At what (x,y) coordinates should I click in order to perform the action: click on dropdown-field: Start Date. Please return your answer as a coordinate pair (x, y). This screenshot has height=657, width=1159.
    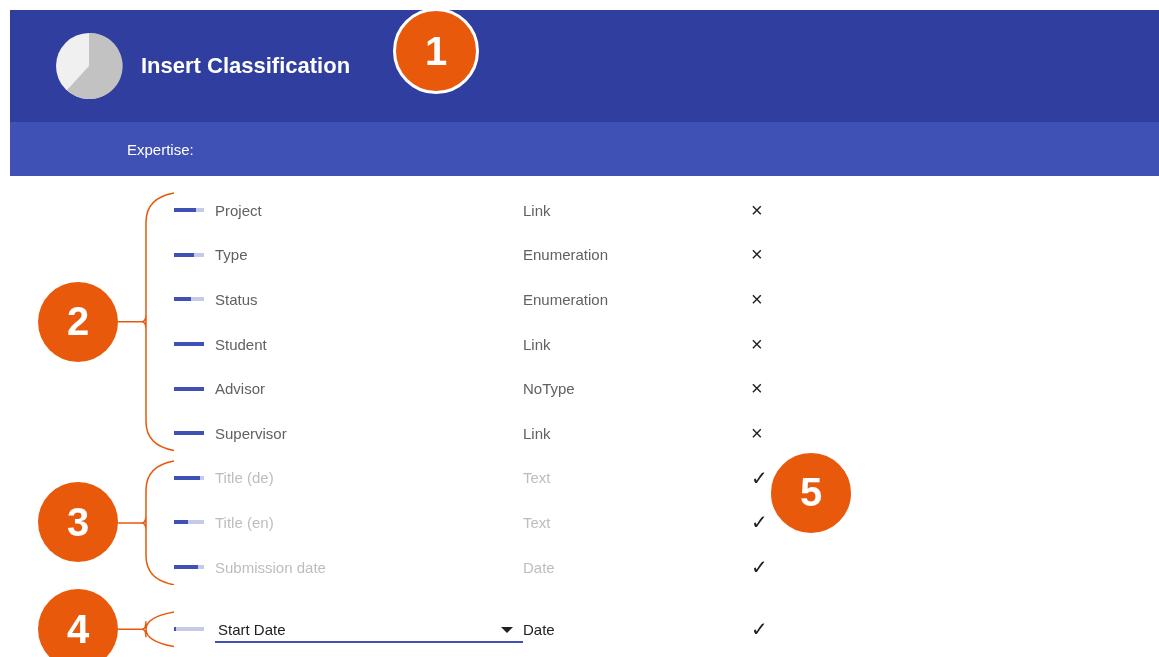
    Looking at the image, I should click on (369, 630).